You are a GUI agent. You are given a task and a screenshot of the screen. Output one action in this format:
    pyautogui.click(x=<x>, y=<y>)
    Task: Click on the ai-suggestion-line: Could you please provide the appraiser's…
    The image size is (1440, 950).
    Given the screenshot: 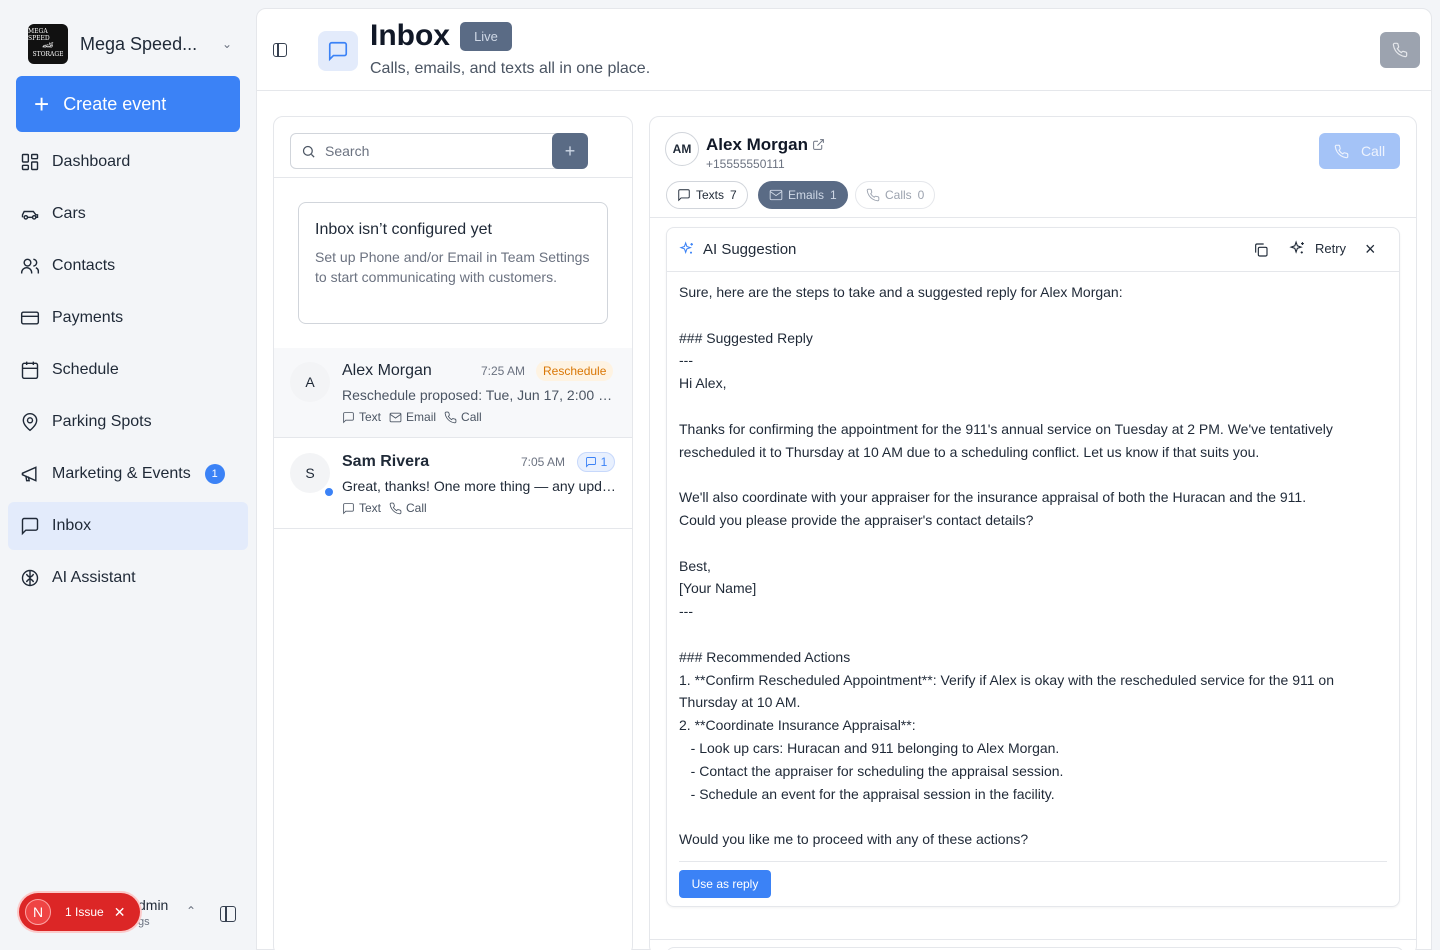 What is the action you would take?
    pyautogui.click(x=856, y=519)
    